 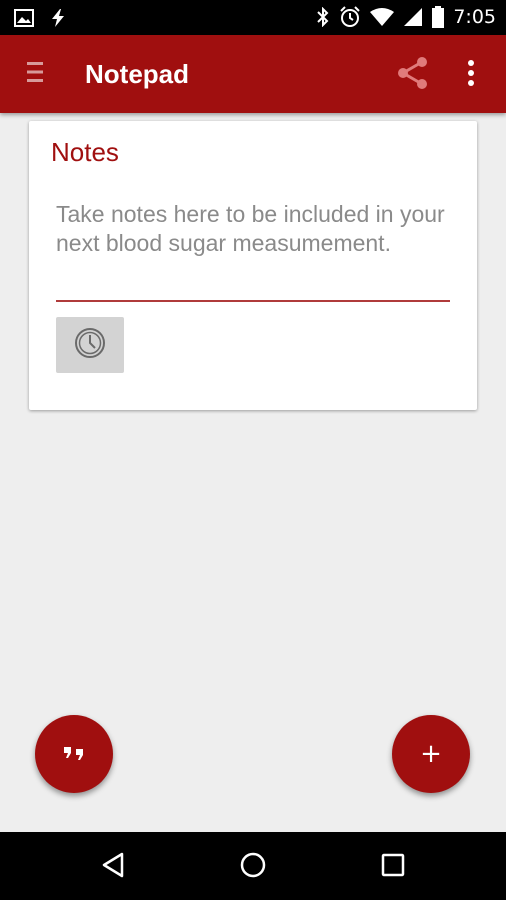 What do you see at coordinates (137, 74) in the screenshot?
I see `page-title: Notepad` at bounding box center [137, 74].